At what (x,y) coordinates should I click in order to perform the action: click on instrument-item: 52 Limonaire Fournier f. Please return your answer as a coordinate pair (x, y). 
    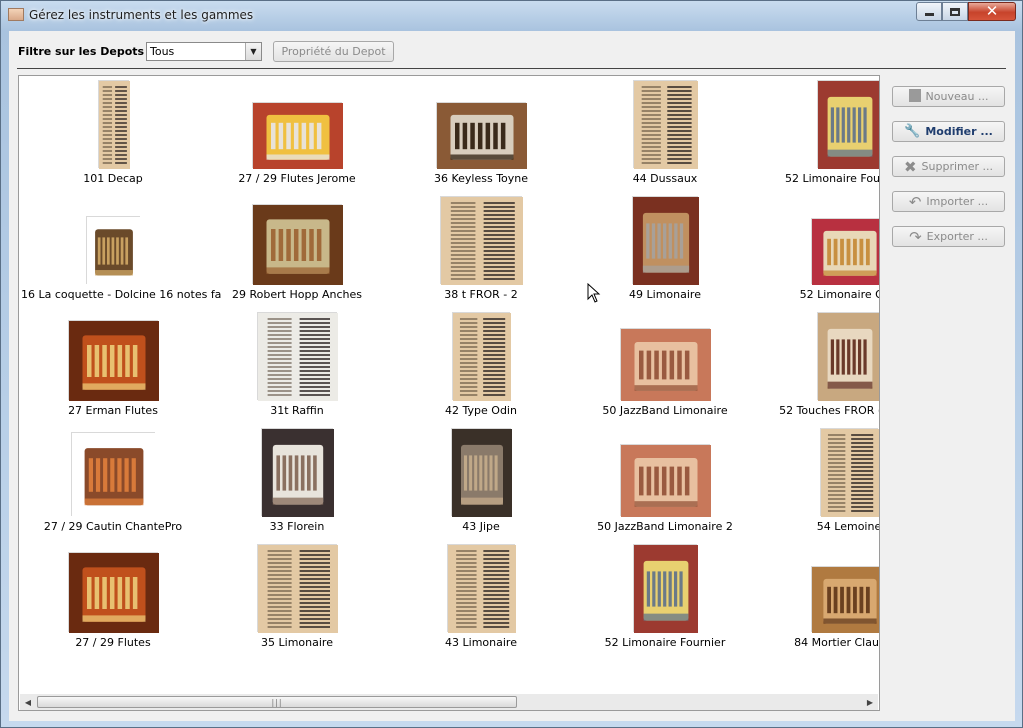
    Looking at the image, I should click on (818, 134).